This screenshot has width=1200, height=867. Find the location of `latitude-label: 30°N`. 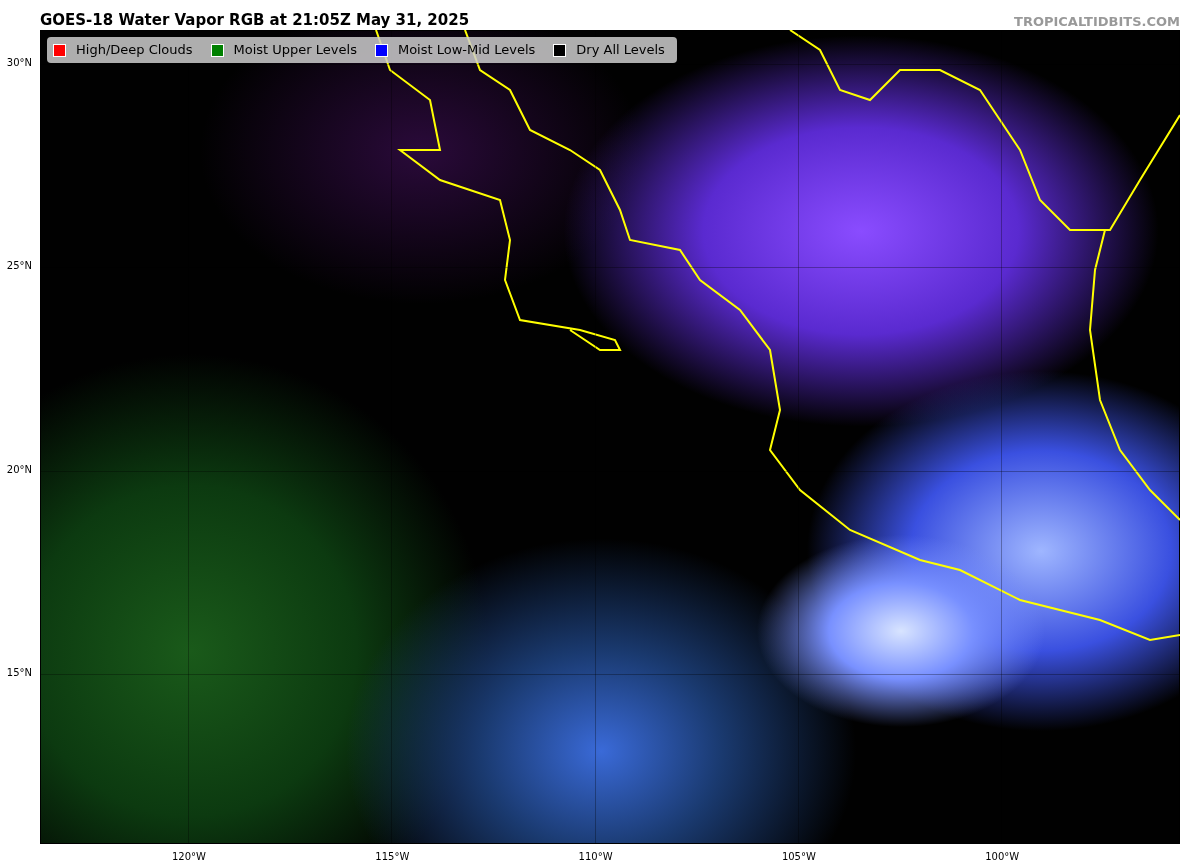

latitude-label: 30°N is located at coordinates (19, 63).